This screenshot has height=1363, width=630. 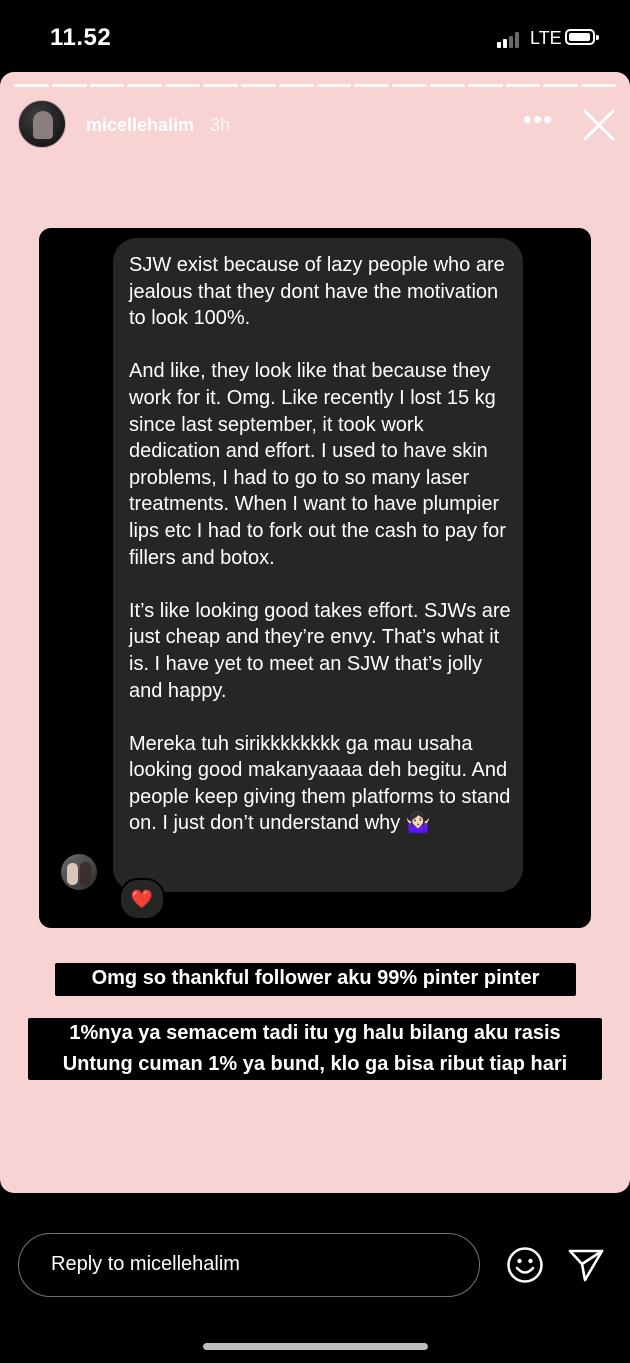 I want to click on sender-avatar, so click(x=79, y=872).